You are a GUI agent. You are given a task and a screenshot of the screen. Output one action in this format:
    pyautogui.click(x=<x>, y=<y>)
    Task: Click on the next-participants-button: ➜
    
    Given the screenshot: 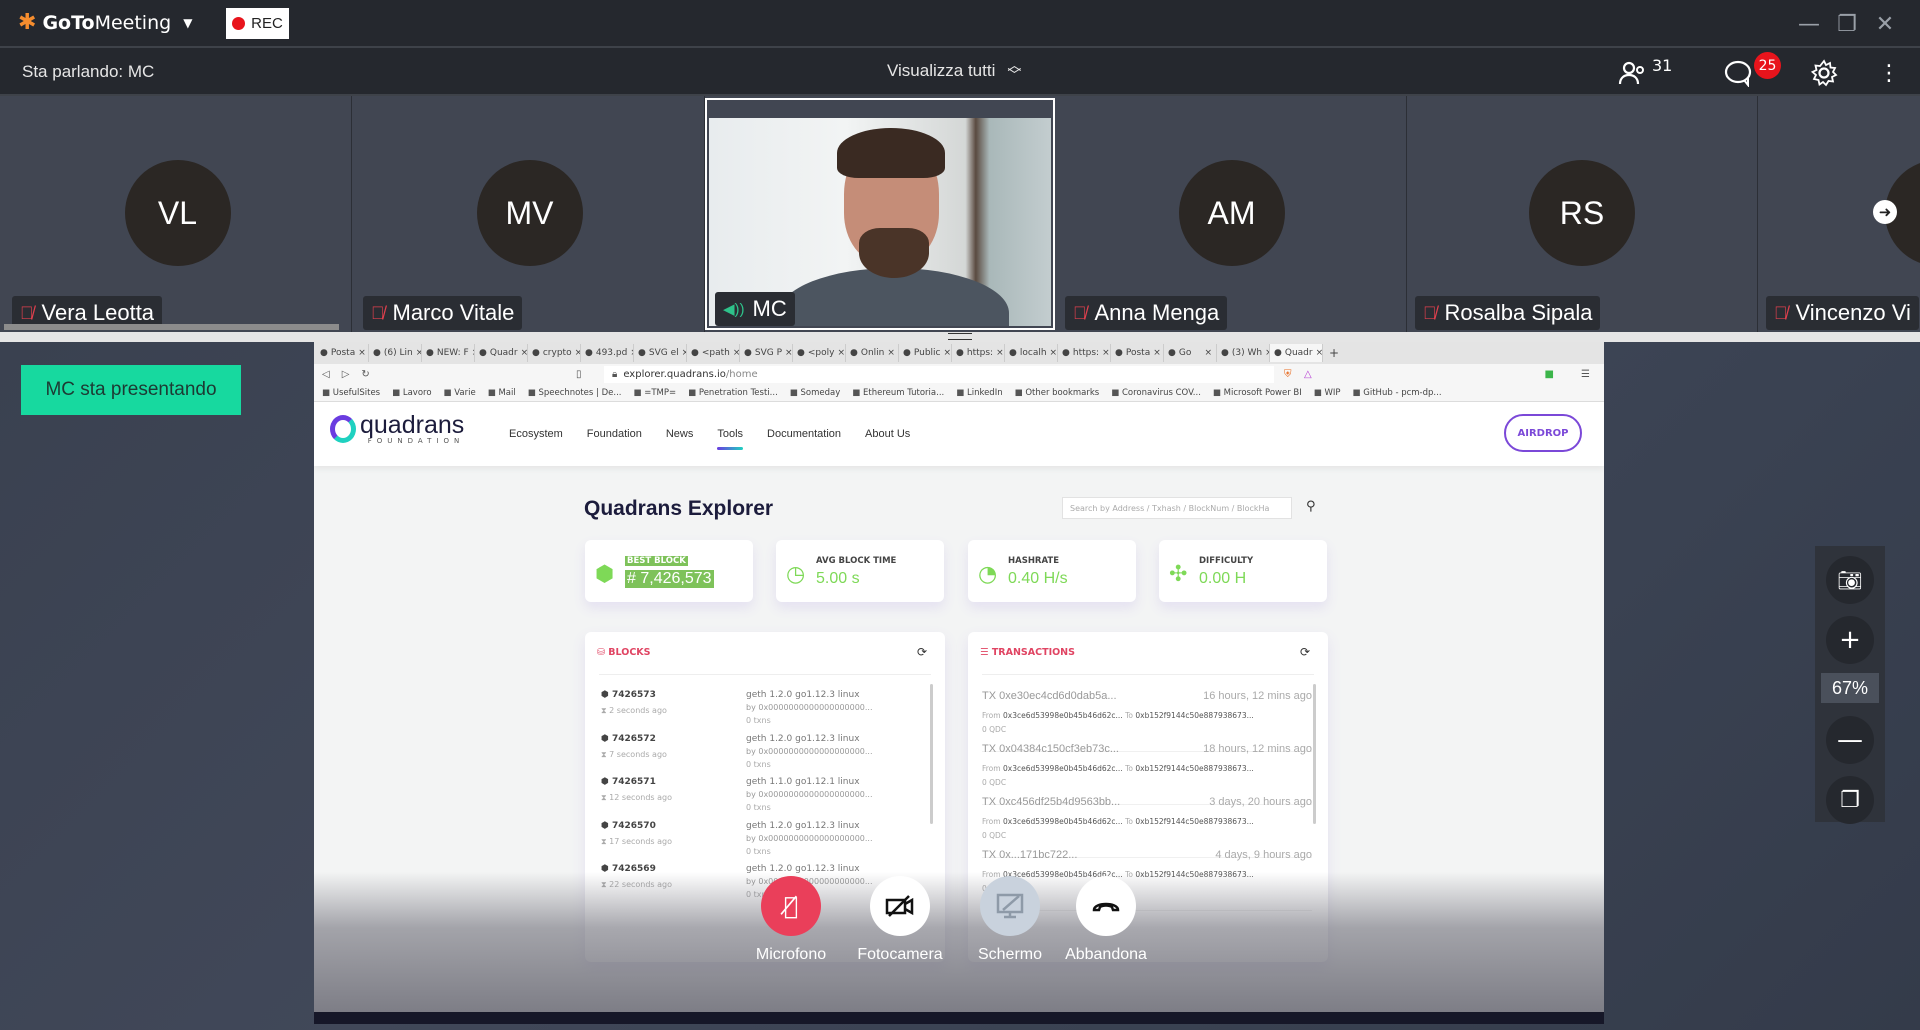 What is the action you would take?
    pyautogui.click(x=1885, y=212)
    